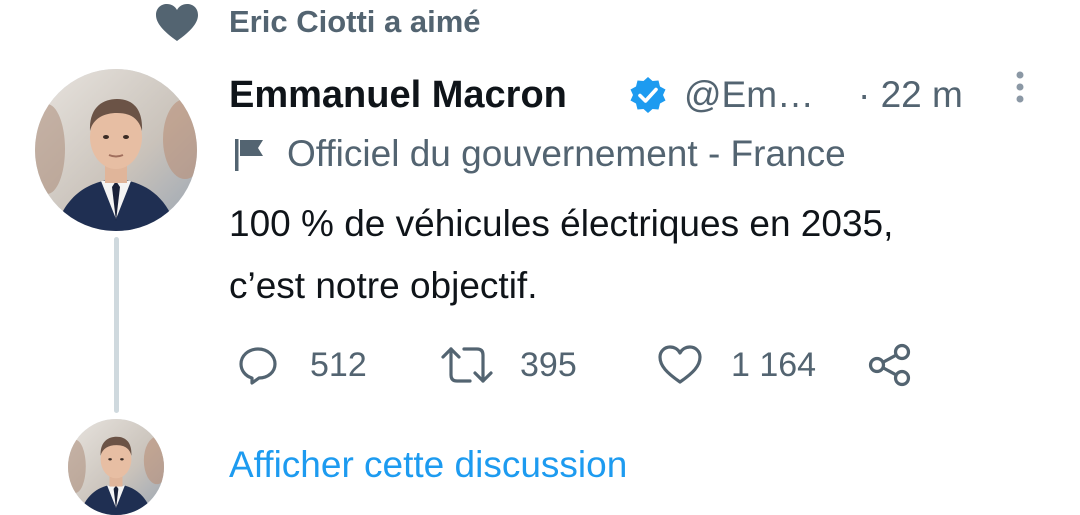 The width and height of the screenshot is (1080, 515). I want to click on retweet-button: 395, so click(508, 365).